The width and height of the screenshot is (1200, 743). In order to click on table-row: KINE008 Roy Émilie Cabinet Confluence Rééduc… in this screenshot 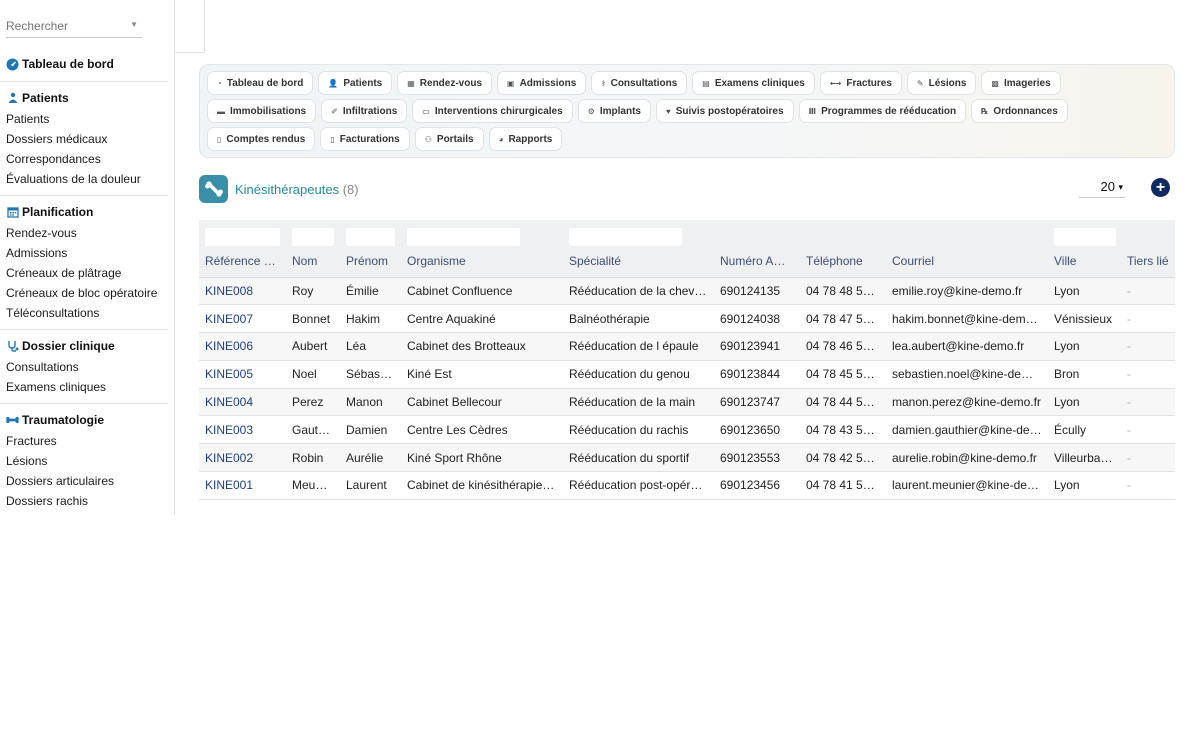, I will do `click(687, 291)`.